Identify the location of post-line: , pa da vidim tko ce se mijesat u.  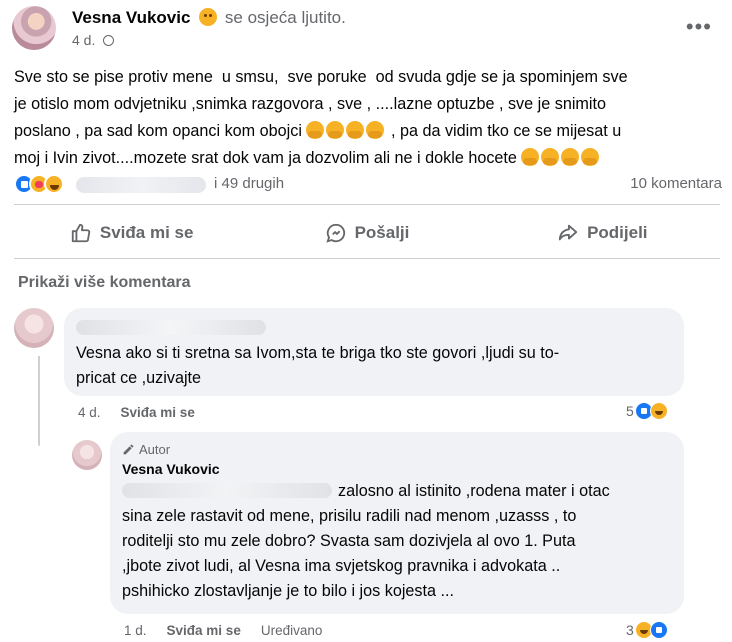
(506, 131).